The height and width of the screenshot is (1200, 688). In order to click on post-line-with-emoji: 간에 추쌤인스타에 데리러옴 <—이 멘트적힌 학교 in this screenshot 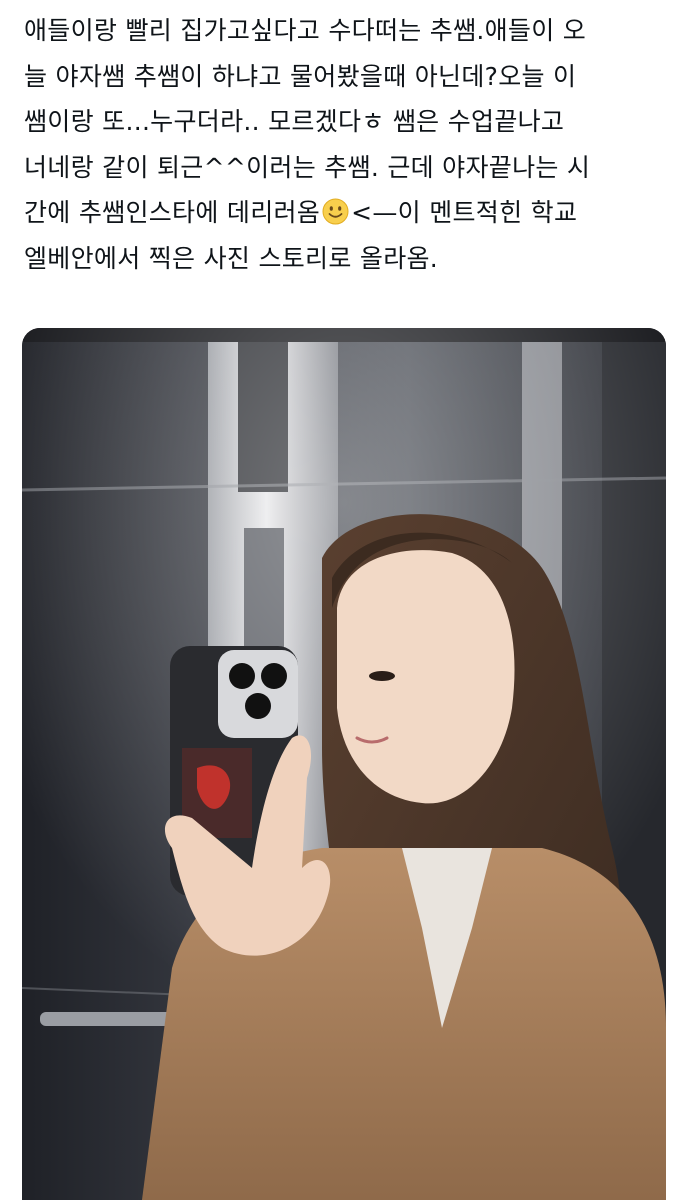, I will do `click(349, 213)`.